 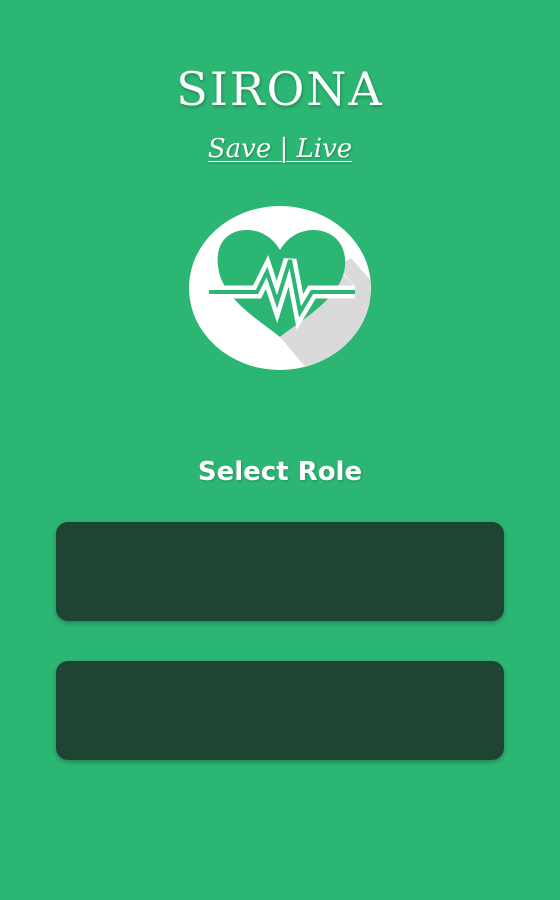 What do you see at coordinates (280, 472) in the screenshot?
I see `select-role-heading: Select Role` at bounding box center [280, 472].